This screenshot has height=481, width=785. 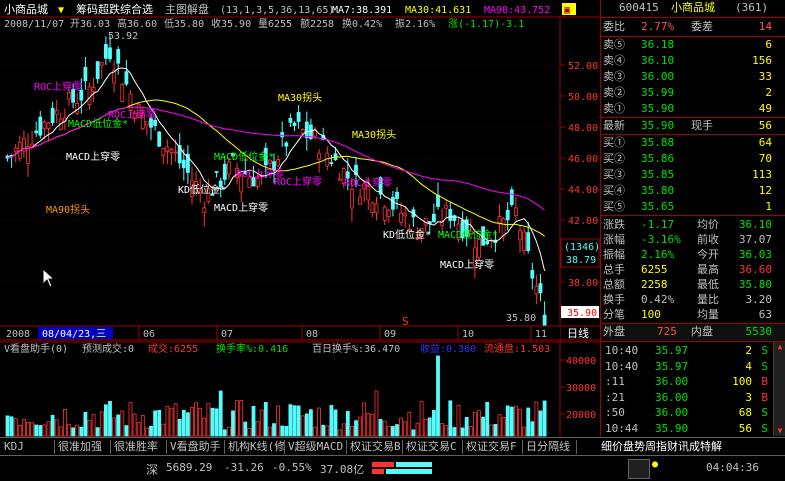 What do you see at coordinates (614, 314) in the screenshot?
I see `stat-label: 分笔` at bounding box center [614, 314].